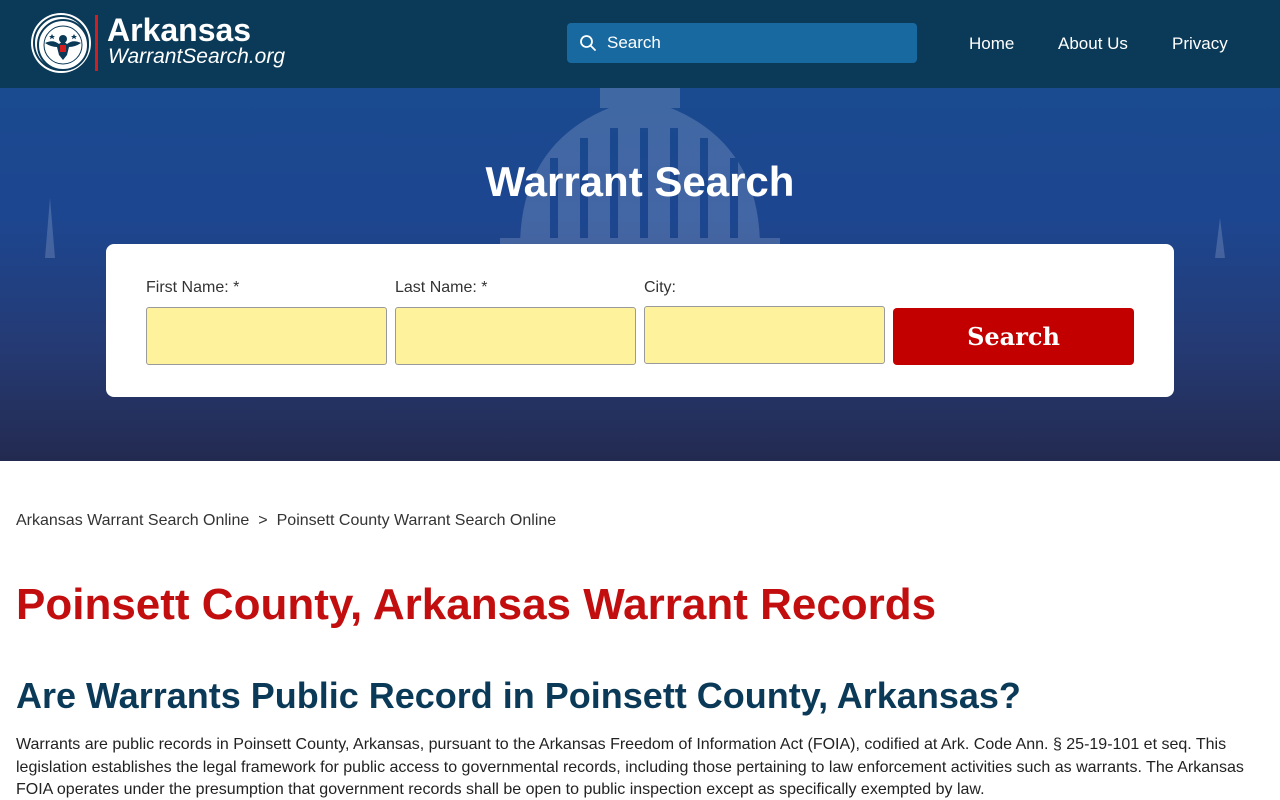 The image size is (1280, 800). I want to click on hero-title: Warrant Search, so click(640, 181).